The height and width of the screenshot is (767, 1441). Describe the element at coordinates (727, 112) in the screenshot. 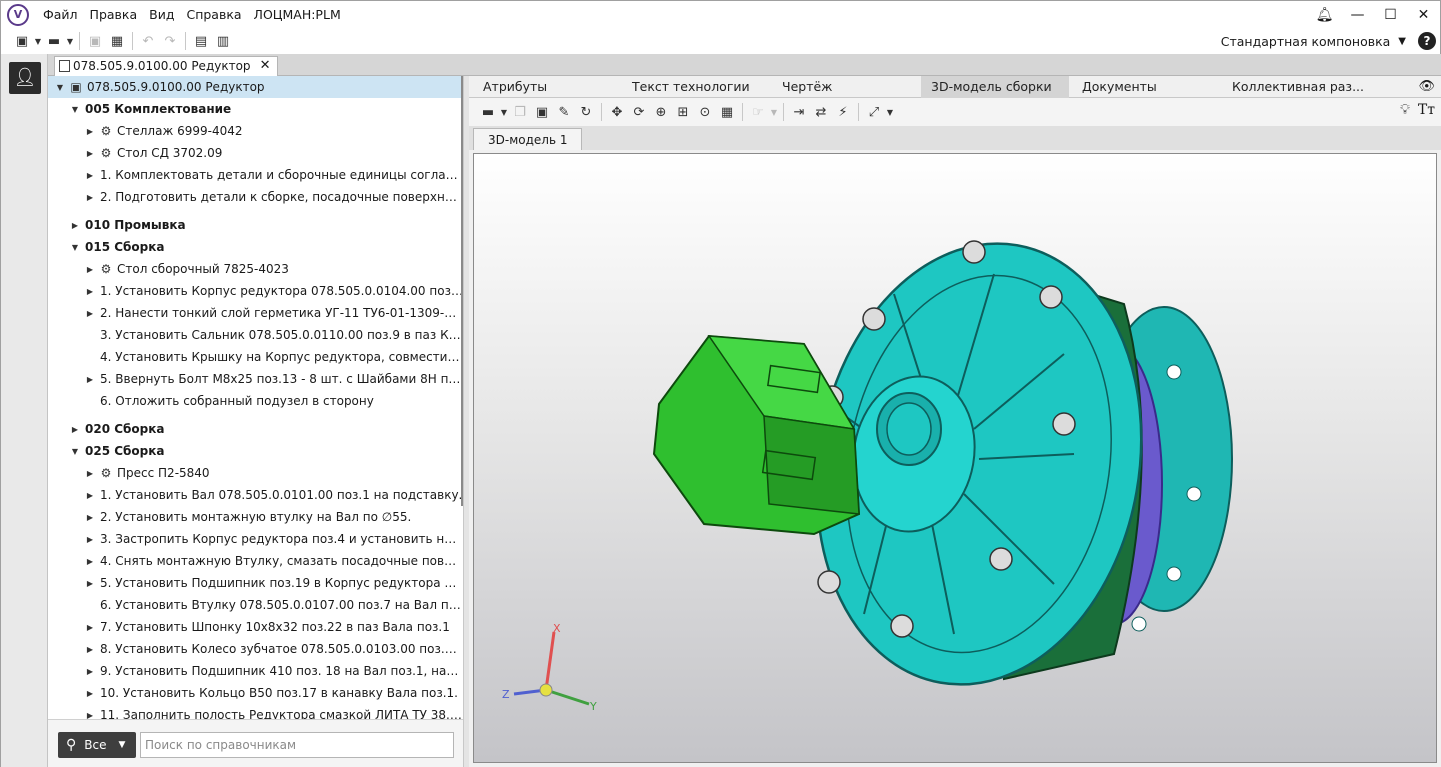

I see `views-icon: ▦` at that location.